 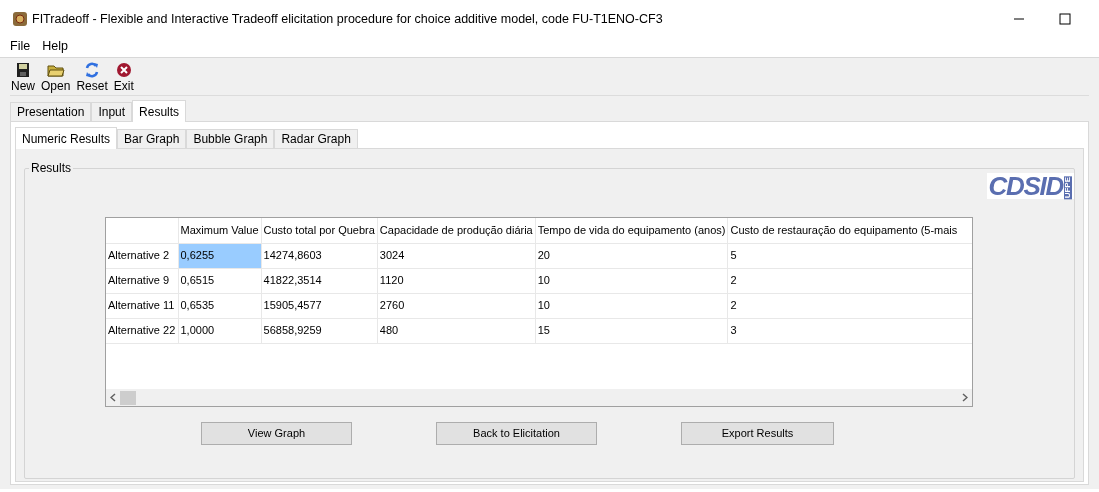 I want to click on toolbar-button: Open, so click(x=56, y=77).